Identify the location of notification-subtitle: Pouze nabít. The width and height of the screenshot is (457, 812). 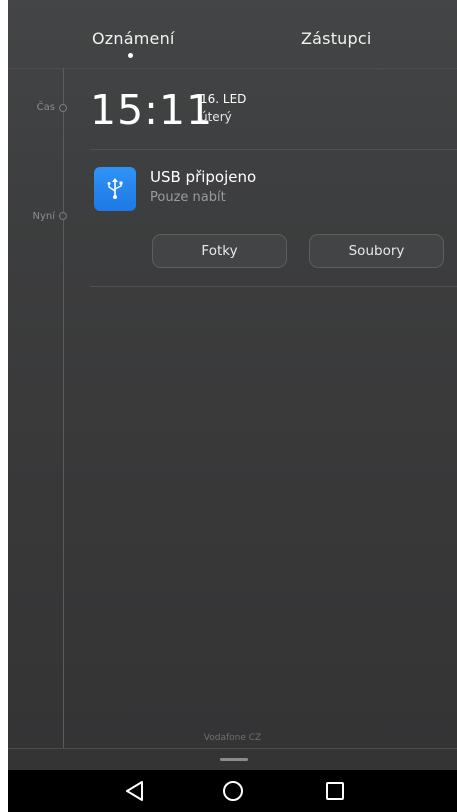
(188, 197).